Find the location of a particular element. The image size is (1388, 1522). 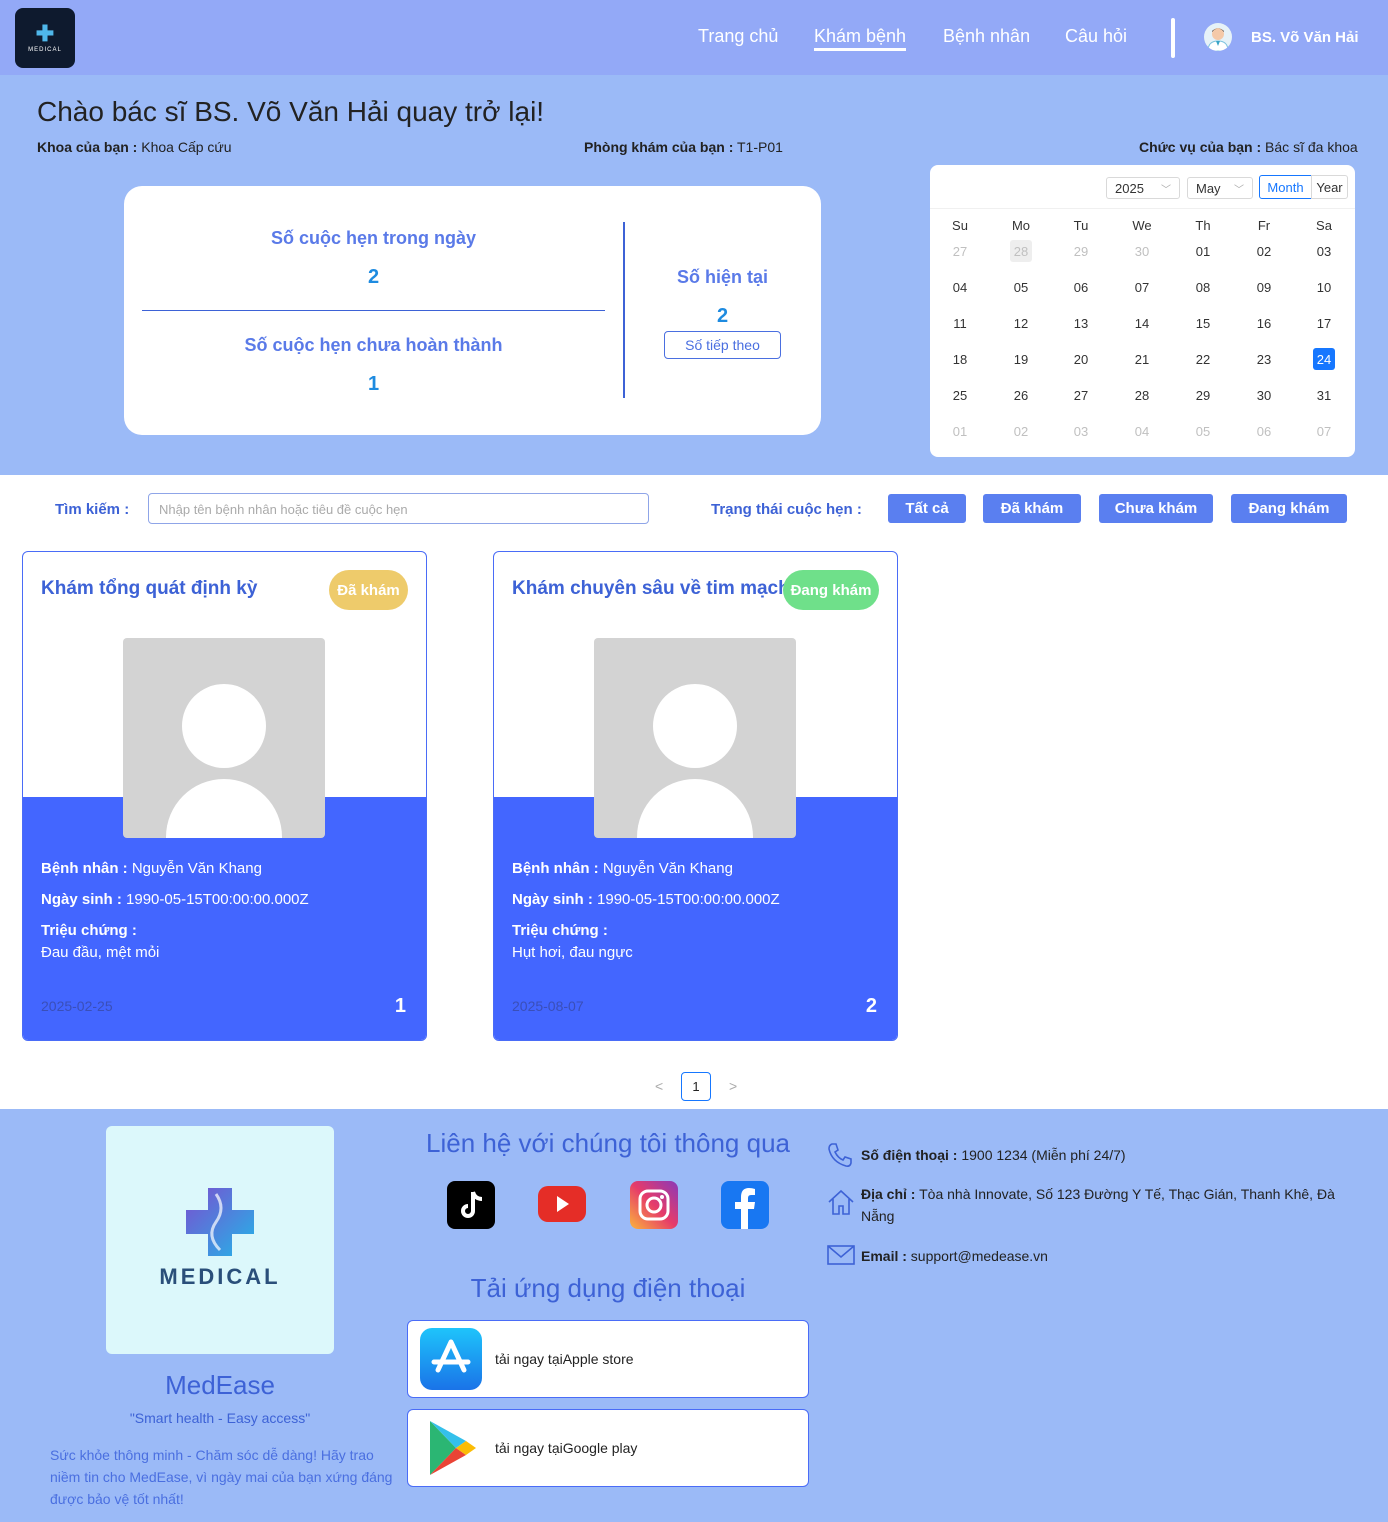

weekday-header: We is located at coordinates (1142, 225).